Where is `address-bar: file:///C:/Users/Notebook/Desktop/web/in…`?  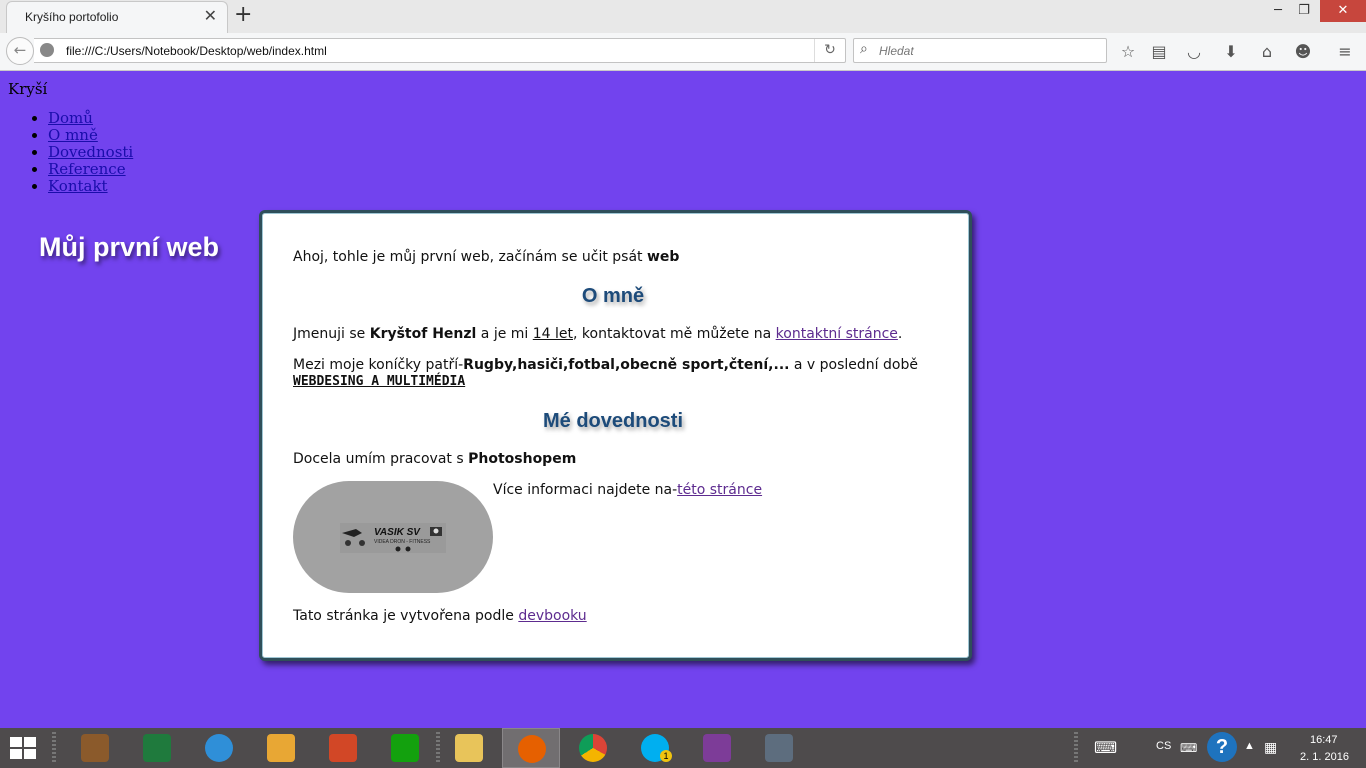 address-bar: file:///C:/Users/Notebook/Desktop/web/in… is located at coordinates (440, 50).